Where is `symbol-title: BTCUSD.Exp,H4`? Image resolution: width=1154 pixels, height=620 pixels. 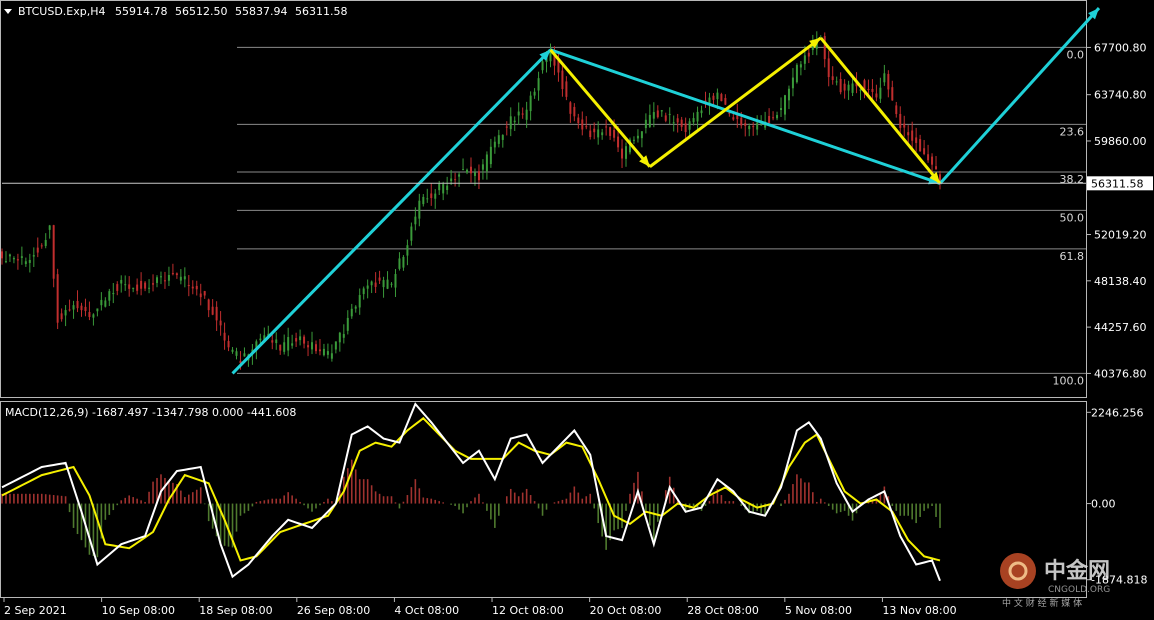
symbol-title: BTCUSD.Exp,H4 is located at coordinates (62, 11).